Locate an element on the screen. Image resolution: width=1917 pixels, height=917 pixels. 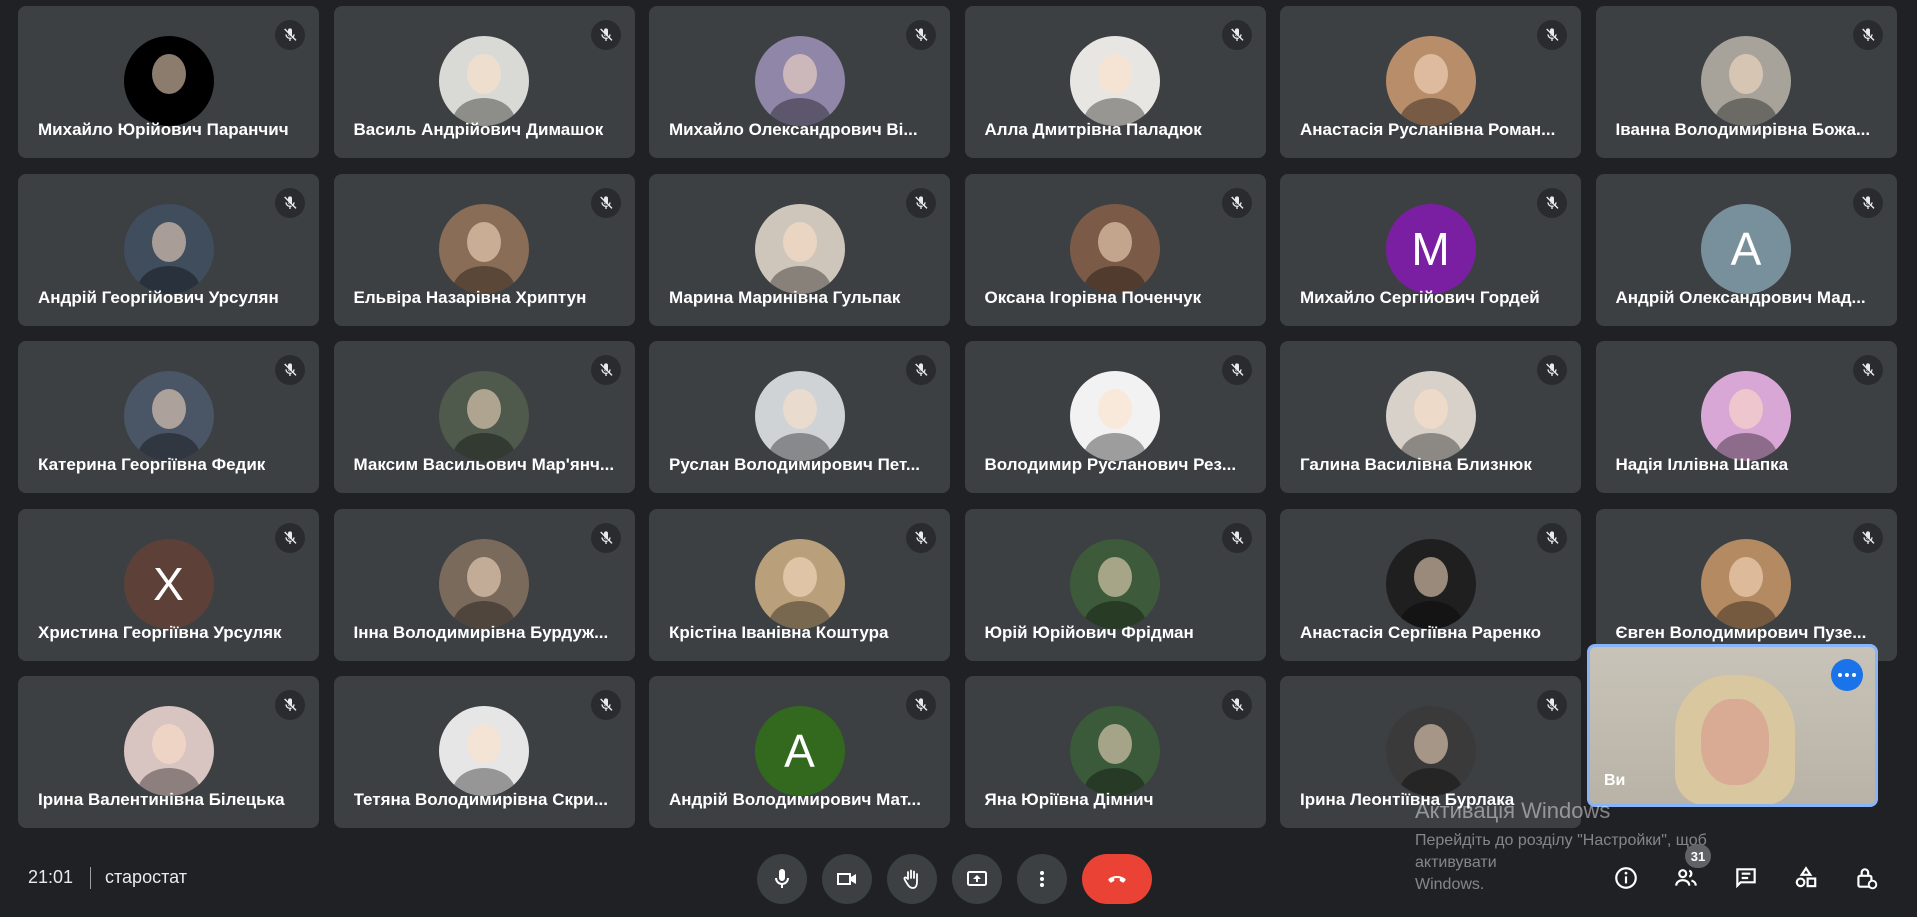
avatar: A is located at coordinates (1746, 248).